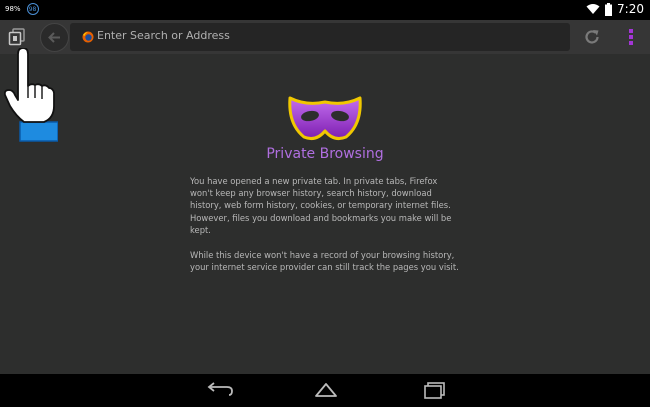 This screenshot has height=407, width=650. I want to click on pointing-hand-icon, so click(31, 95).